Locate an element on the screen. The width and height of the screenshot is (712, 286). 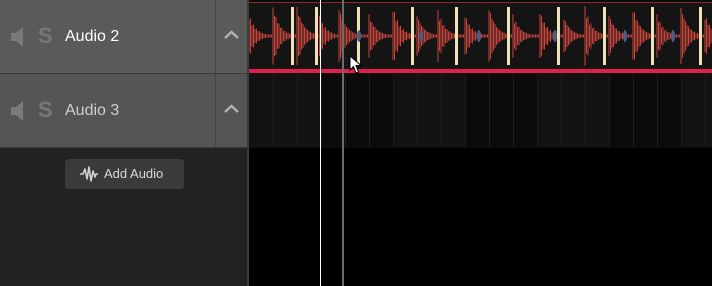
track-header-audio-2: S Audio 2 is located at coordinates (123, 37).